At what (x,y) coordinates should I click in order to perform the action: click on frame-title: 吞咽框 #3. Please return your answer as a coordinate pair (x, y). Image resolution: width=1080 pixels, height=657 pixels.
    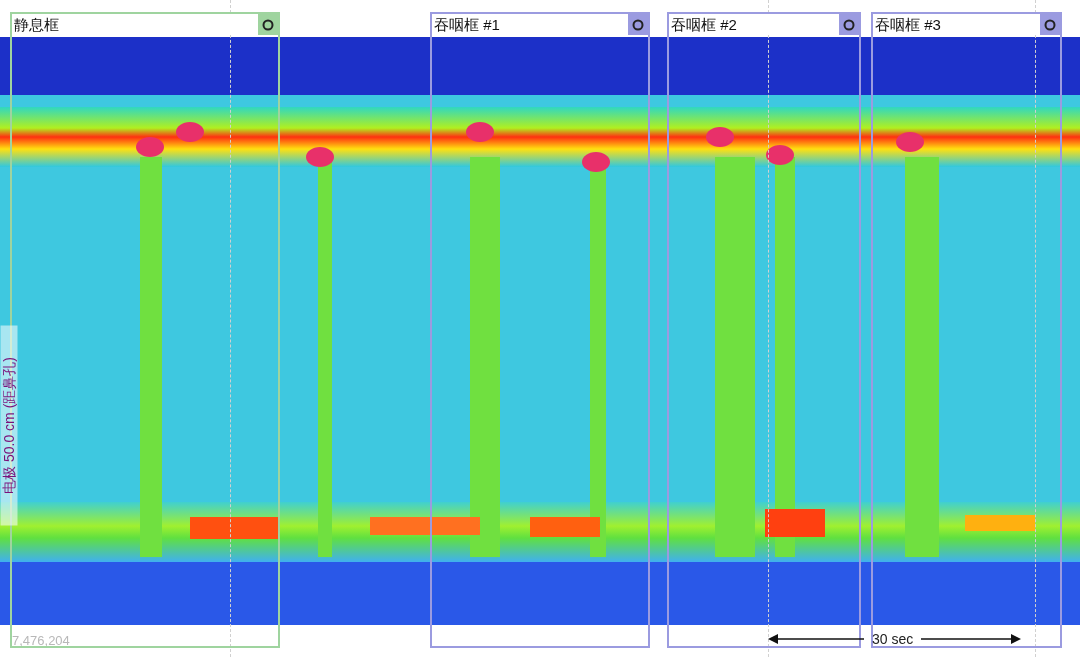
    Looking at the image, I should click on (907, 25).